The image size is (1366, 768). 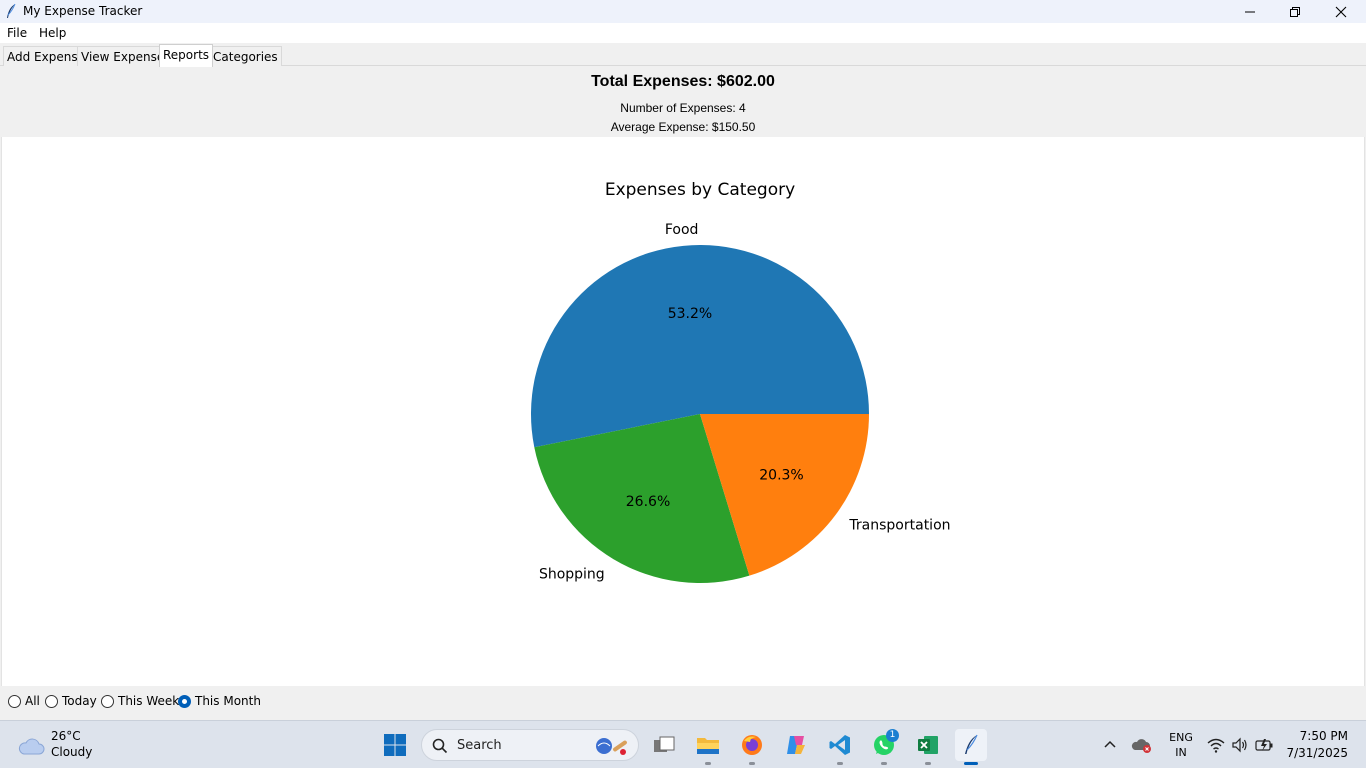 I want to click on excel-button, so click(x=928, y=747).